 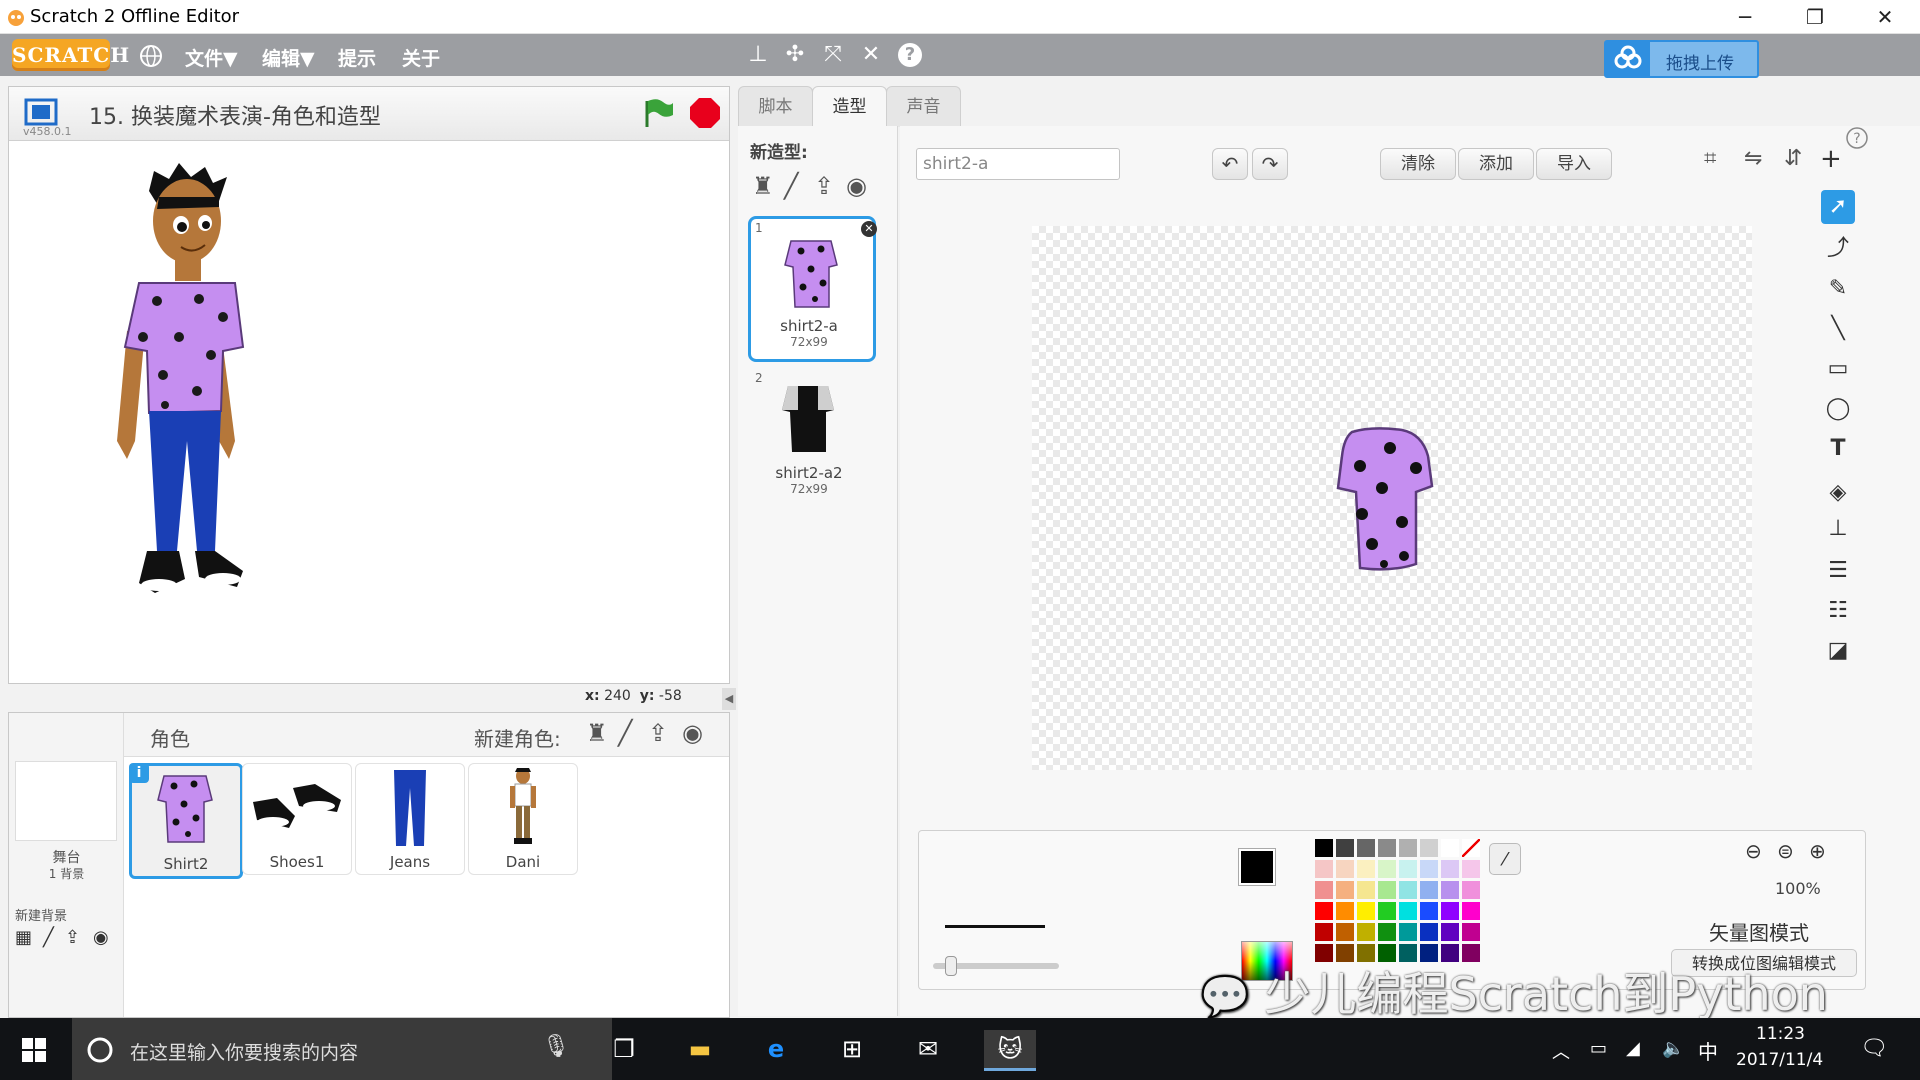 I want to click on info-icon: i, so click(x=139, y=773).